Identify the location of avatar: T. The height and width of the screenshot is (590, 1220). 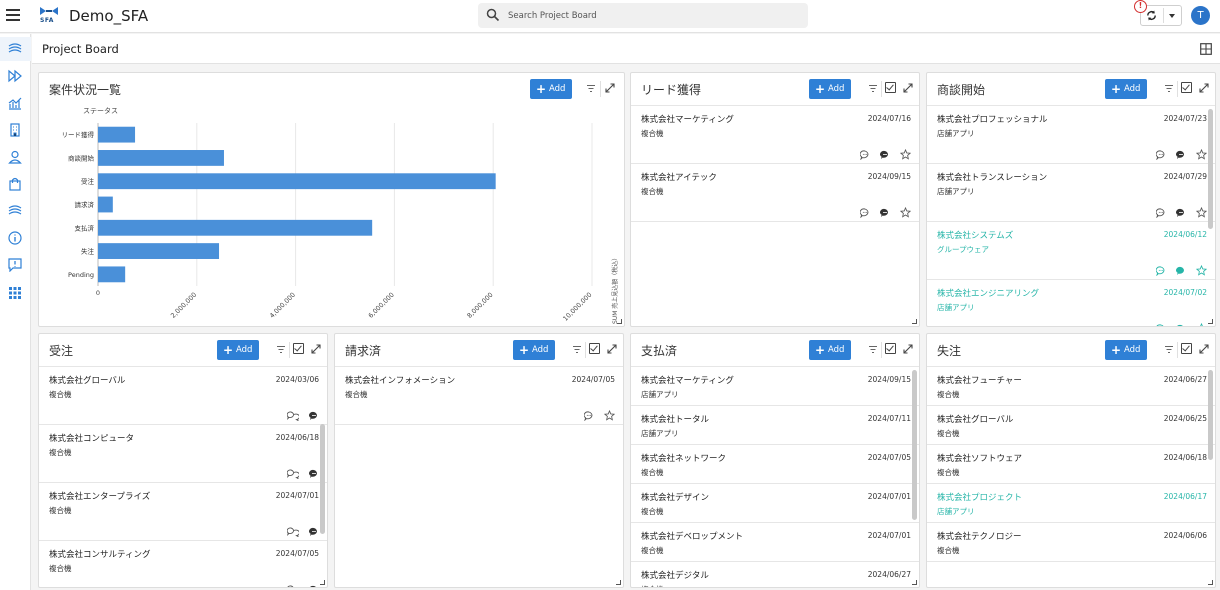
(1200, 15).